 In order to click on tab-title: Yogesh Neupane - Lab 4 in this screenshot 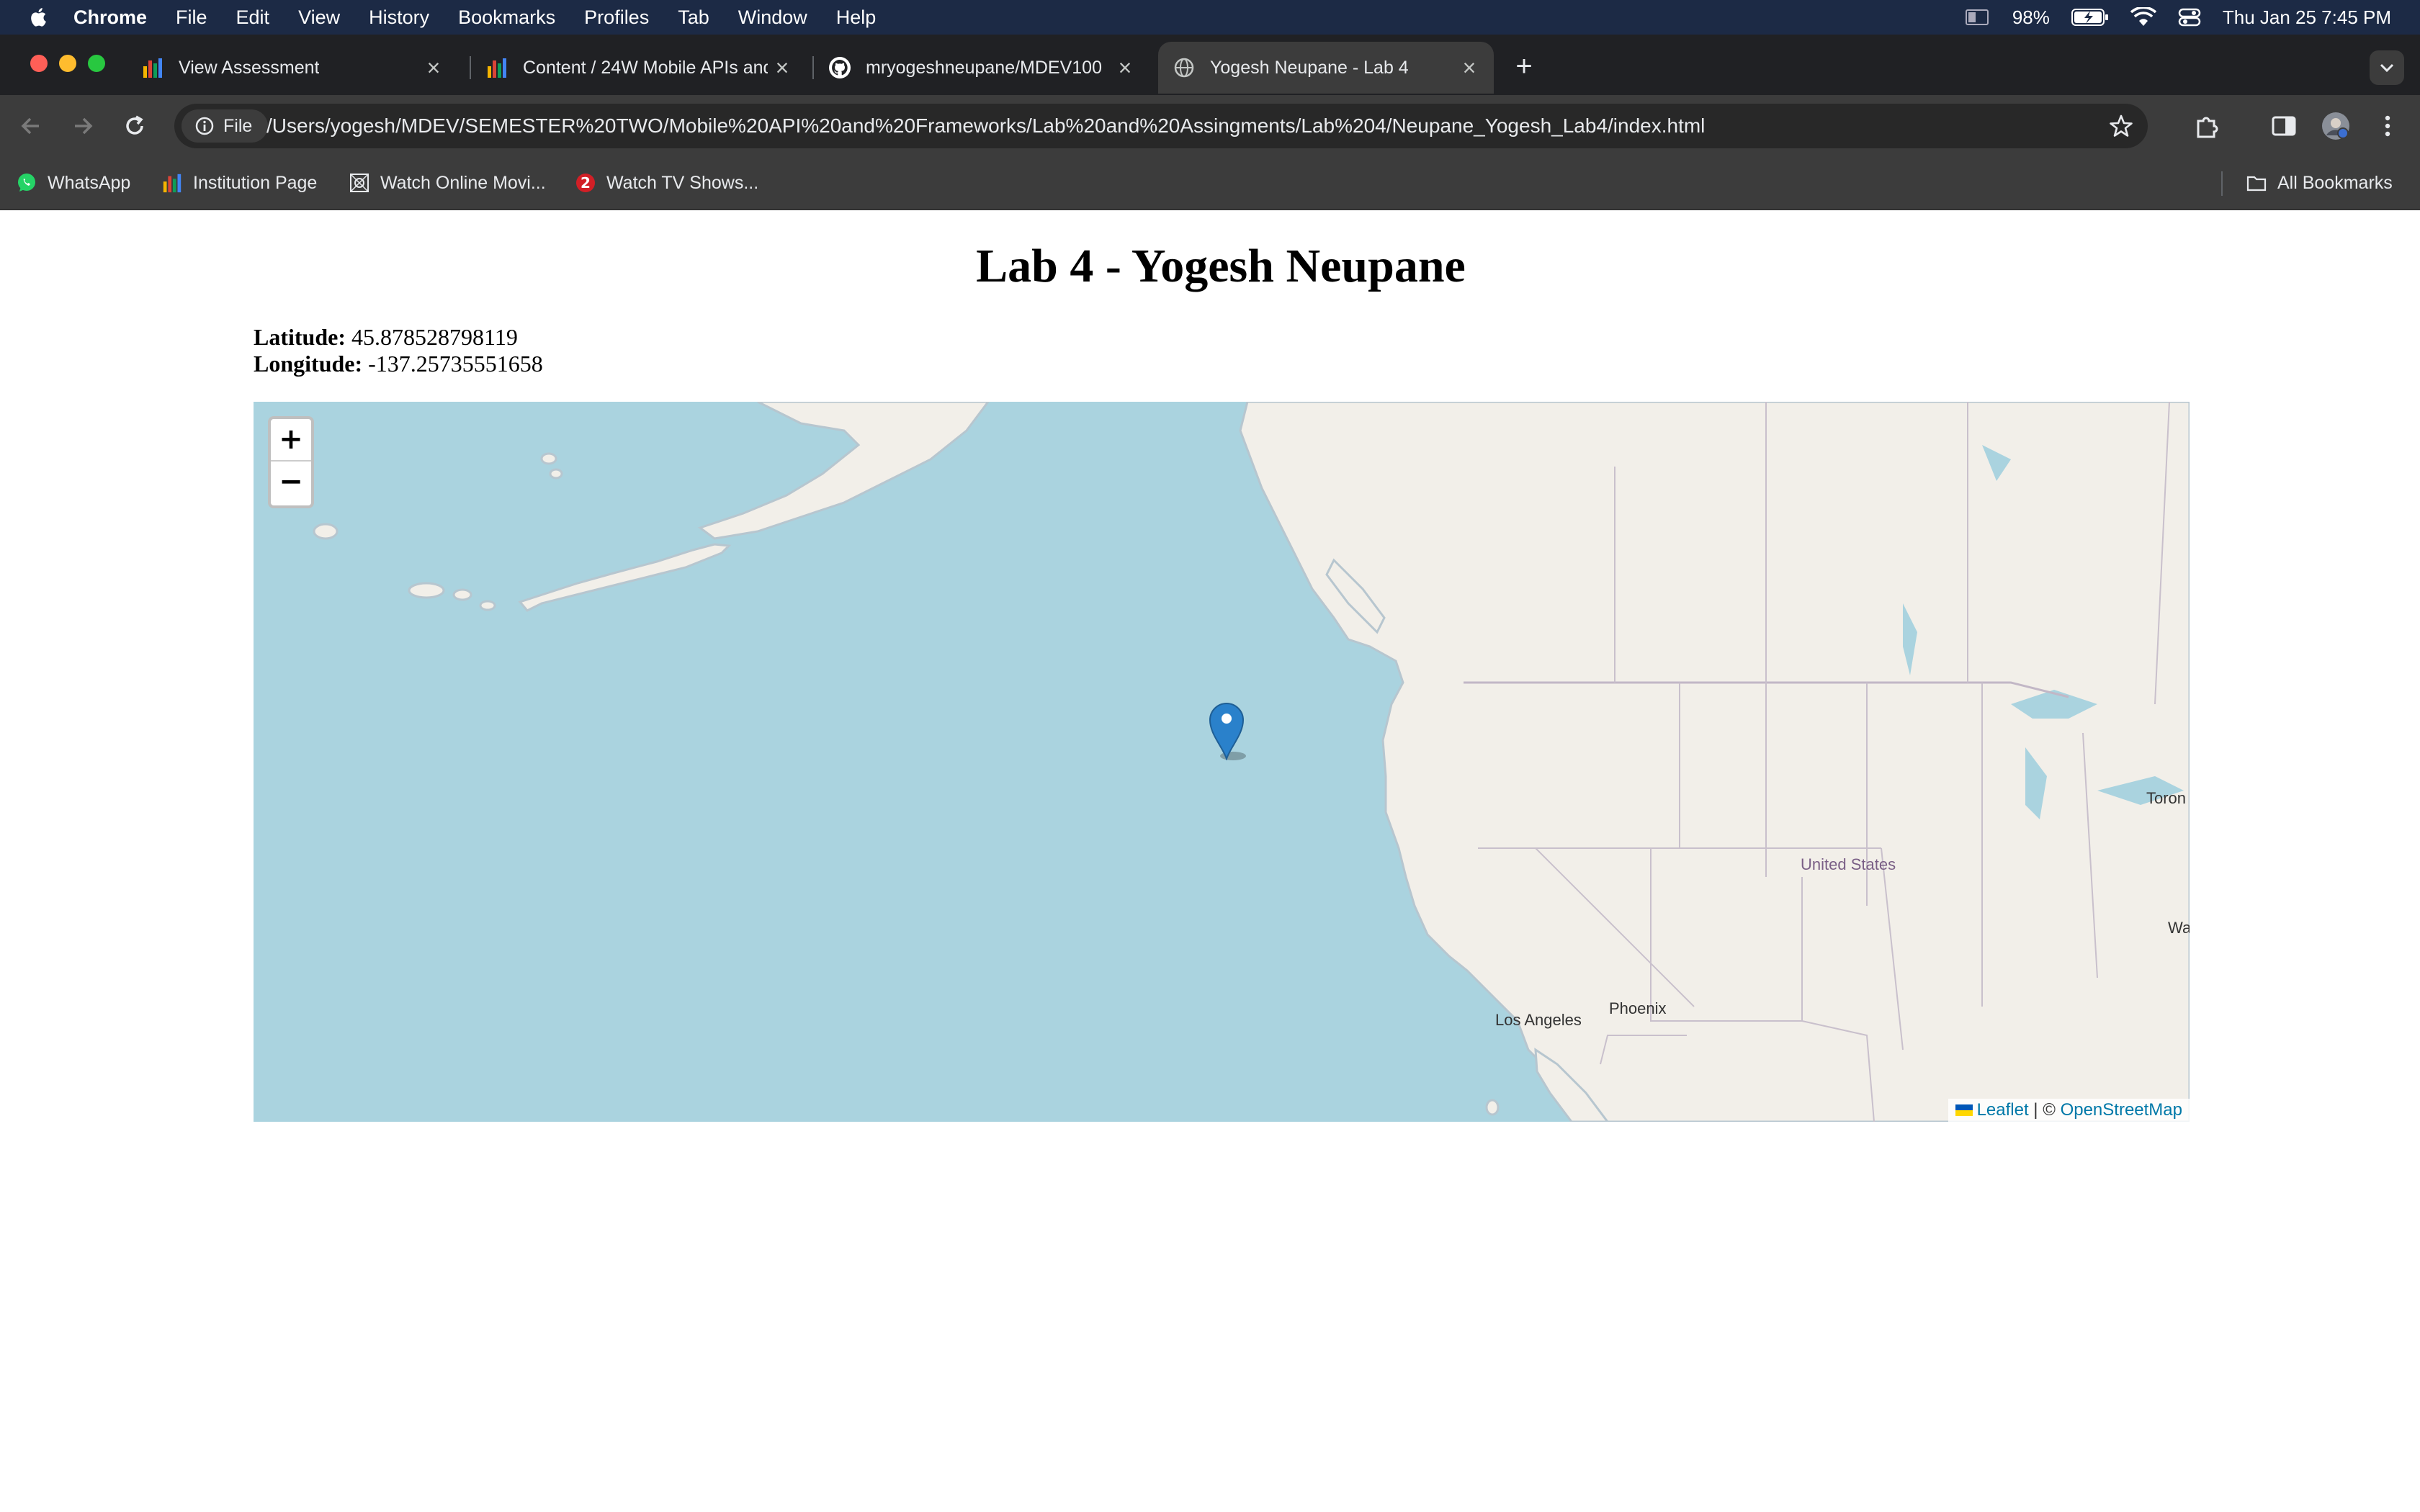, I will do `click(1309, 67)`.